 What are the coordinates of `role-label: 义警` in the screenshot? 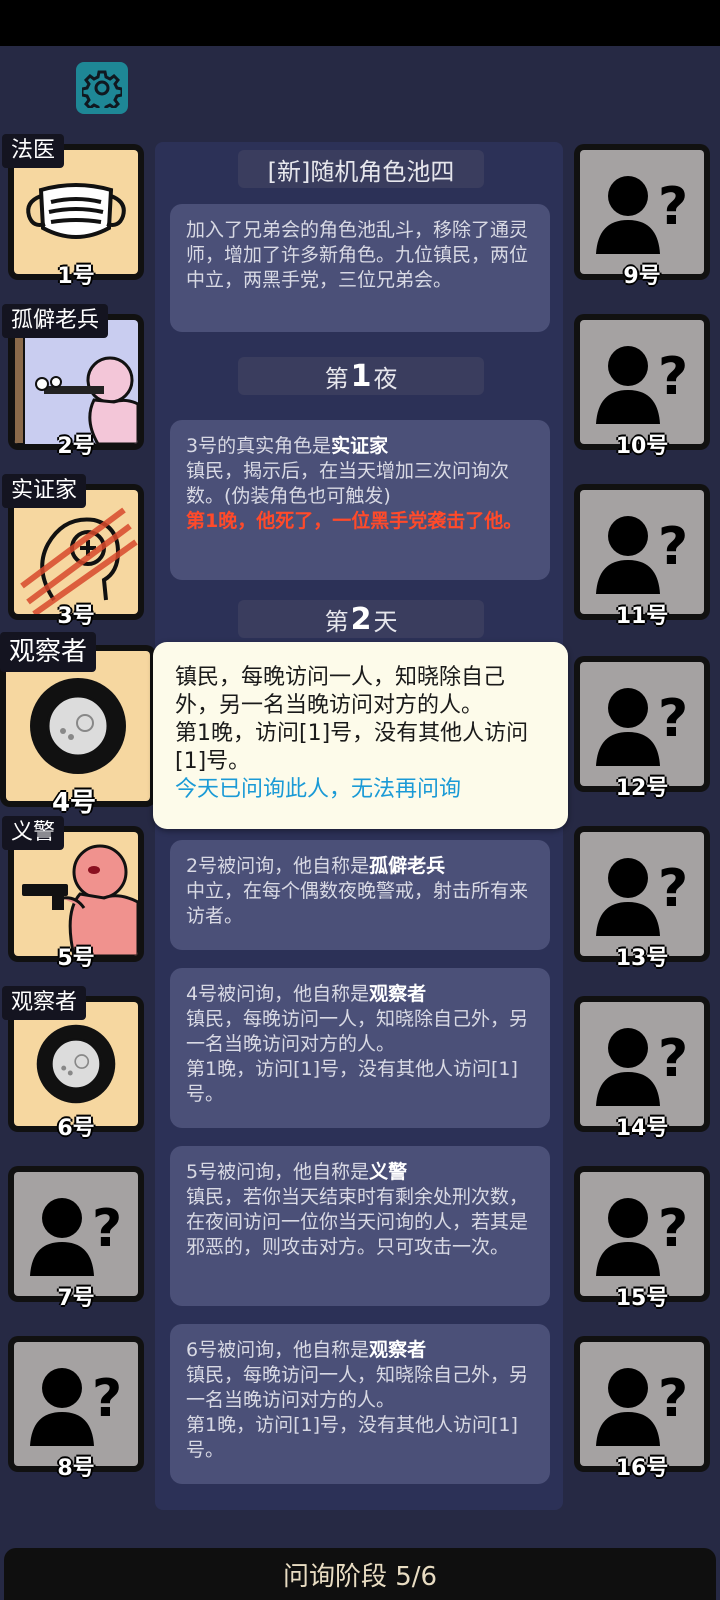 It's located at (33, 833).